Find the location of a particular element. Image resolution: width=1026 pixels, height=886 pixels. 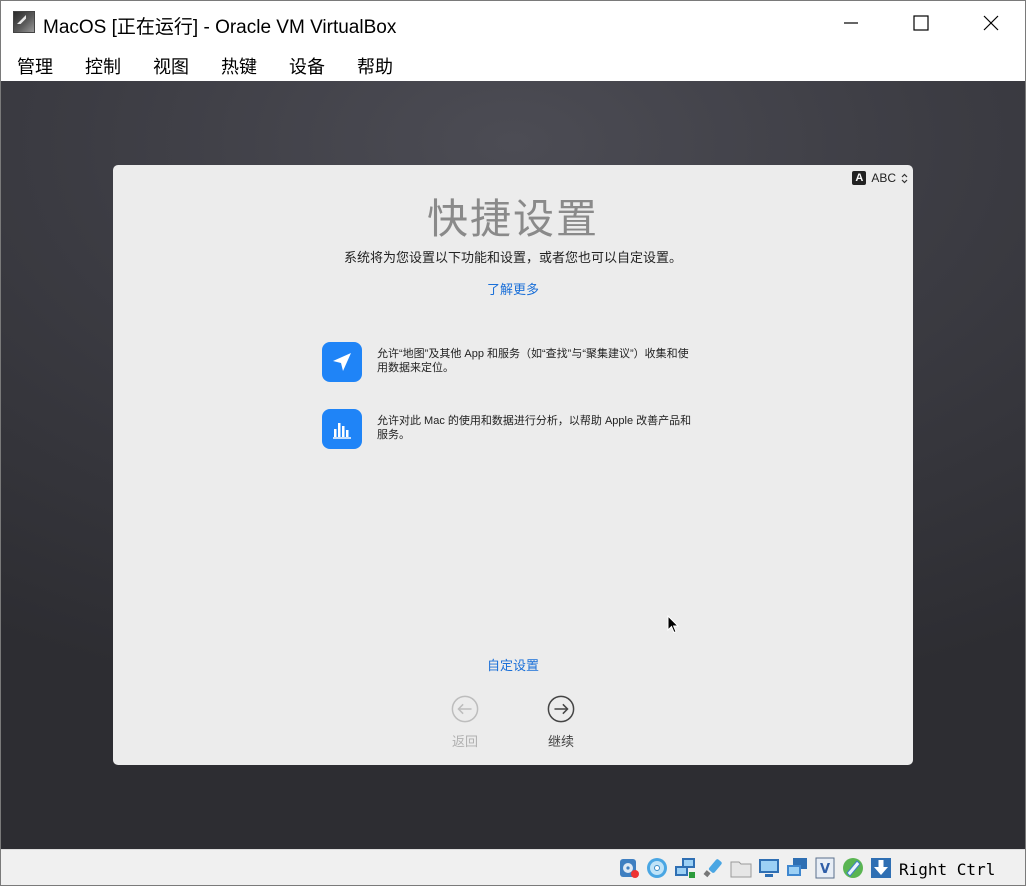

virtualbox-app-icon is located at coordinates (24, 22).